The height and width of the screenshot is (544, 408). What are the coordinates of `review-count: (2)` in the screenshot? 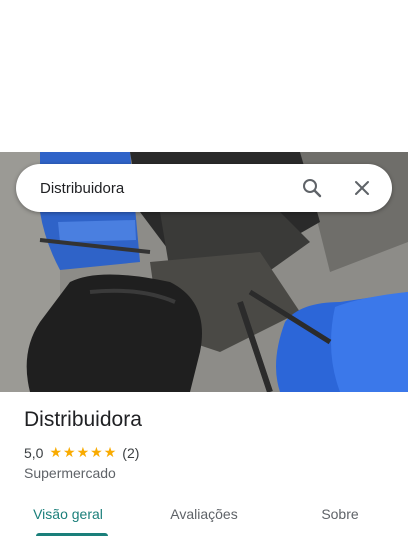 It's located at (130, 453).